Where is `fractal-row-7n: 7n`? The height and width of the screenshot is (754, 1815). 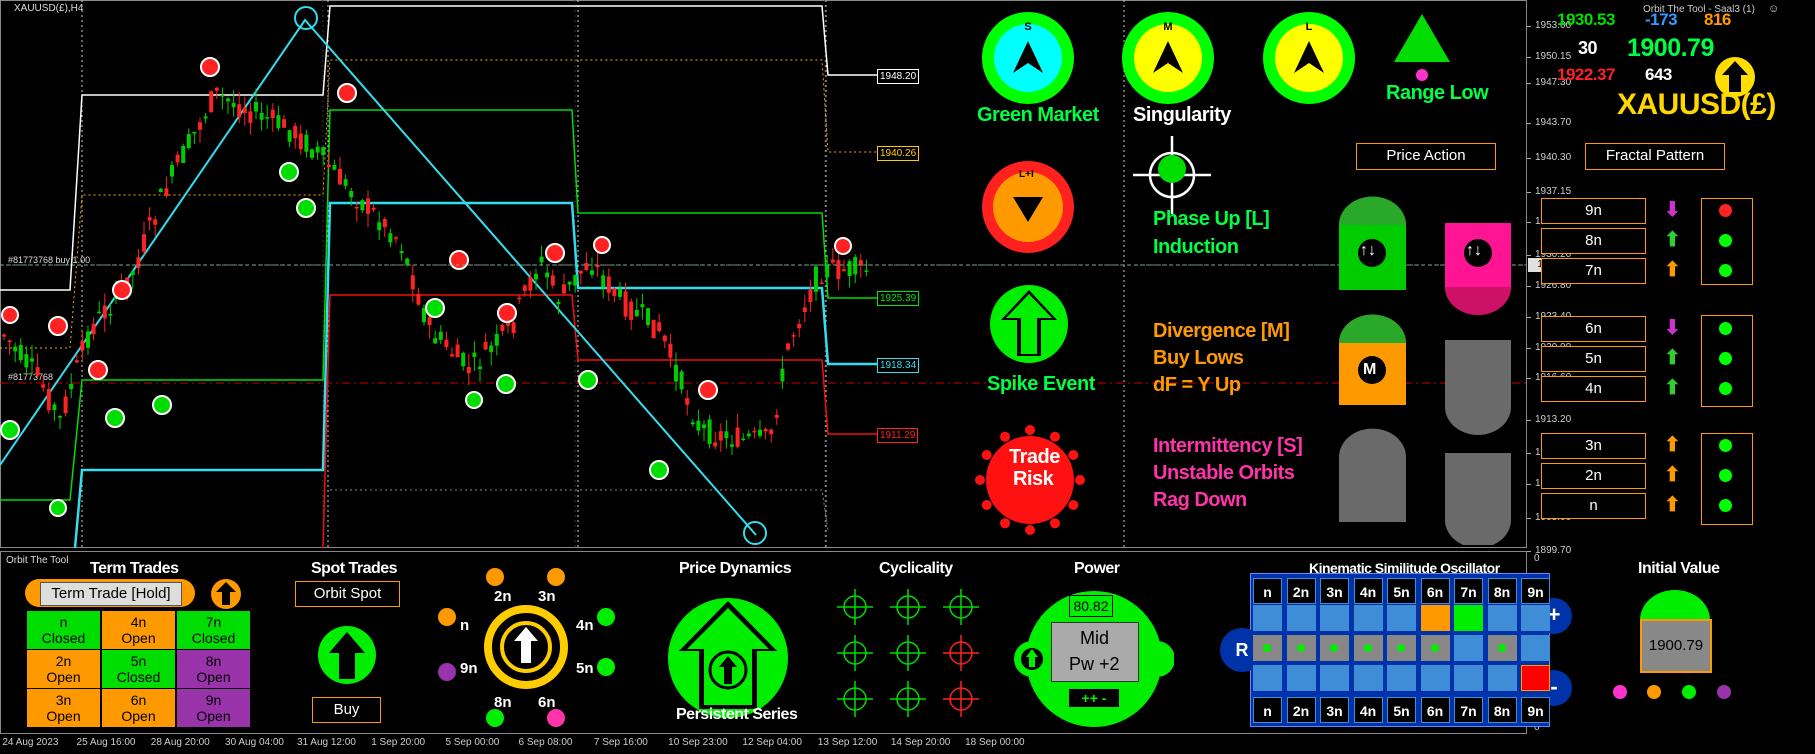 fractal-row-7n: 7n is located at coordinates (1593, 271).